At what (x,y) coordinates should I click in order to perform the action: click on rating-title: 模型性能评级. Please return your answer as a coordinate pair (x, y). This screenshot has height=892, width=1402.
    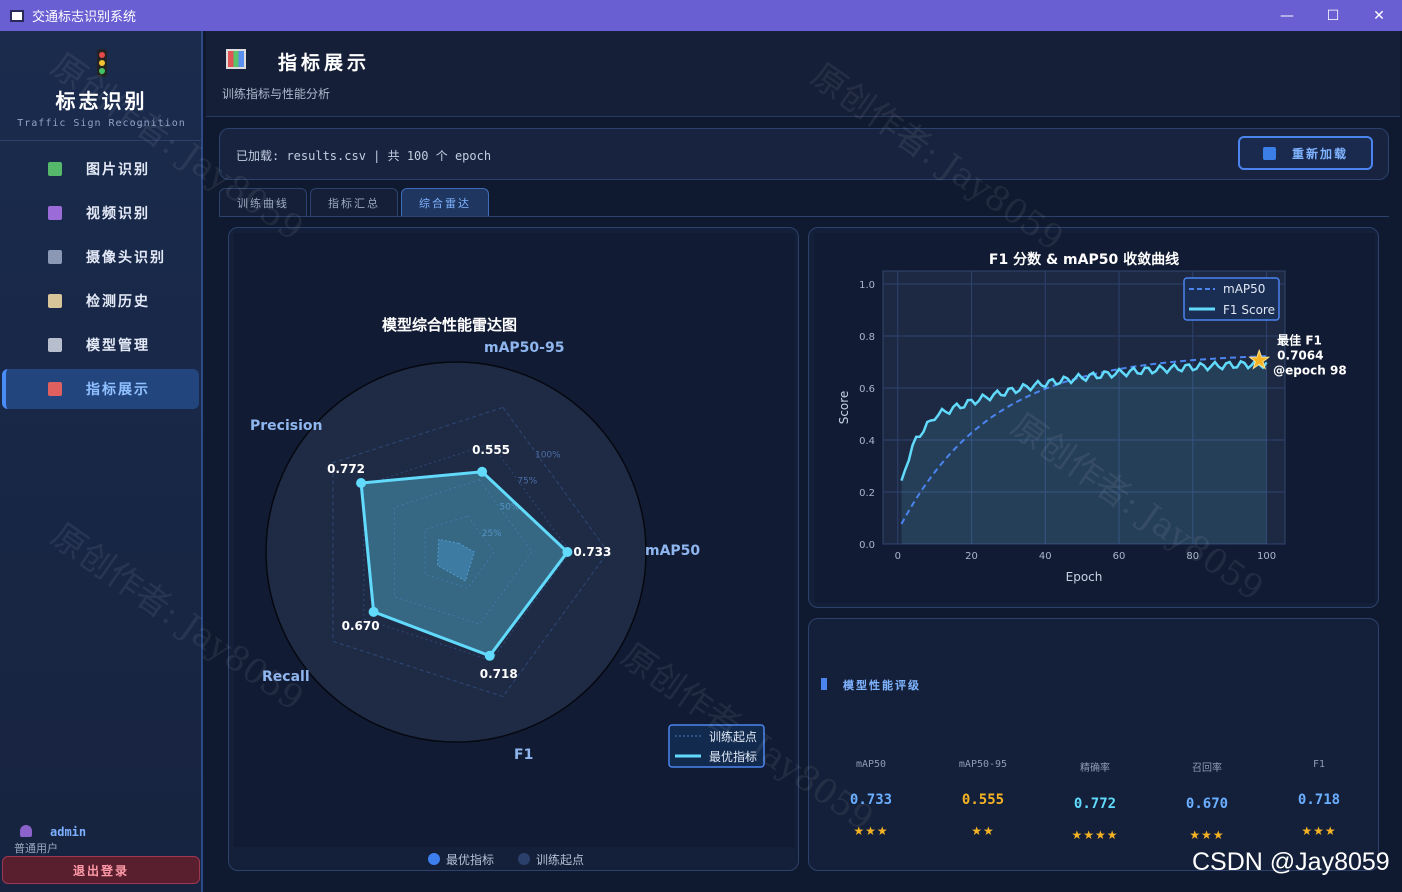
    Looking at the image, I should click on (871, 685).